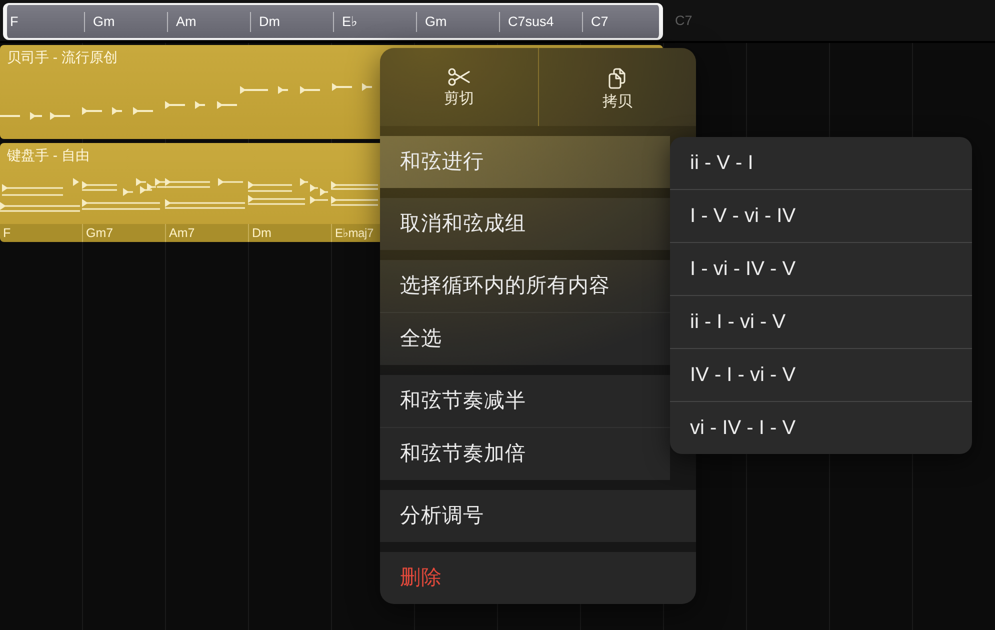 Image resolution: width=995 pixels, height=630 pixels. I want to click on chord-label: Am, so click(186, 21).